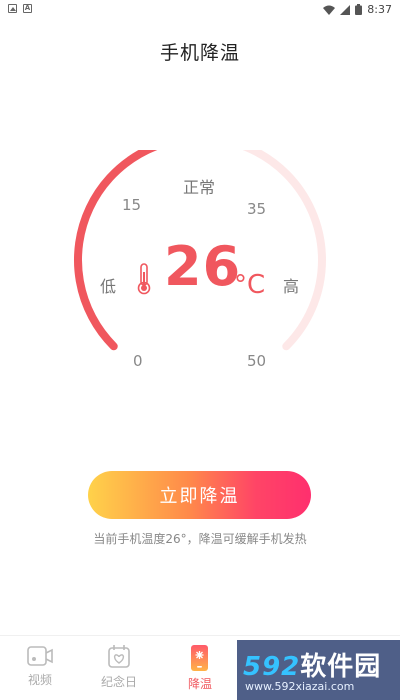 This screenshot has width=400, height=700. What do you see at coordinates (257, 361) in the screenshot?
I see `gauge-tick-50: 50` at bounding box center [257, 361].